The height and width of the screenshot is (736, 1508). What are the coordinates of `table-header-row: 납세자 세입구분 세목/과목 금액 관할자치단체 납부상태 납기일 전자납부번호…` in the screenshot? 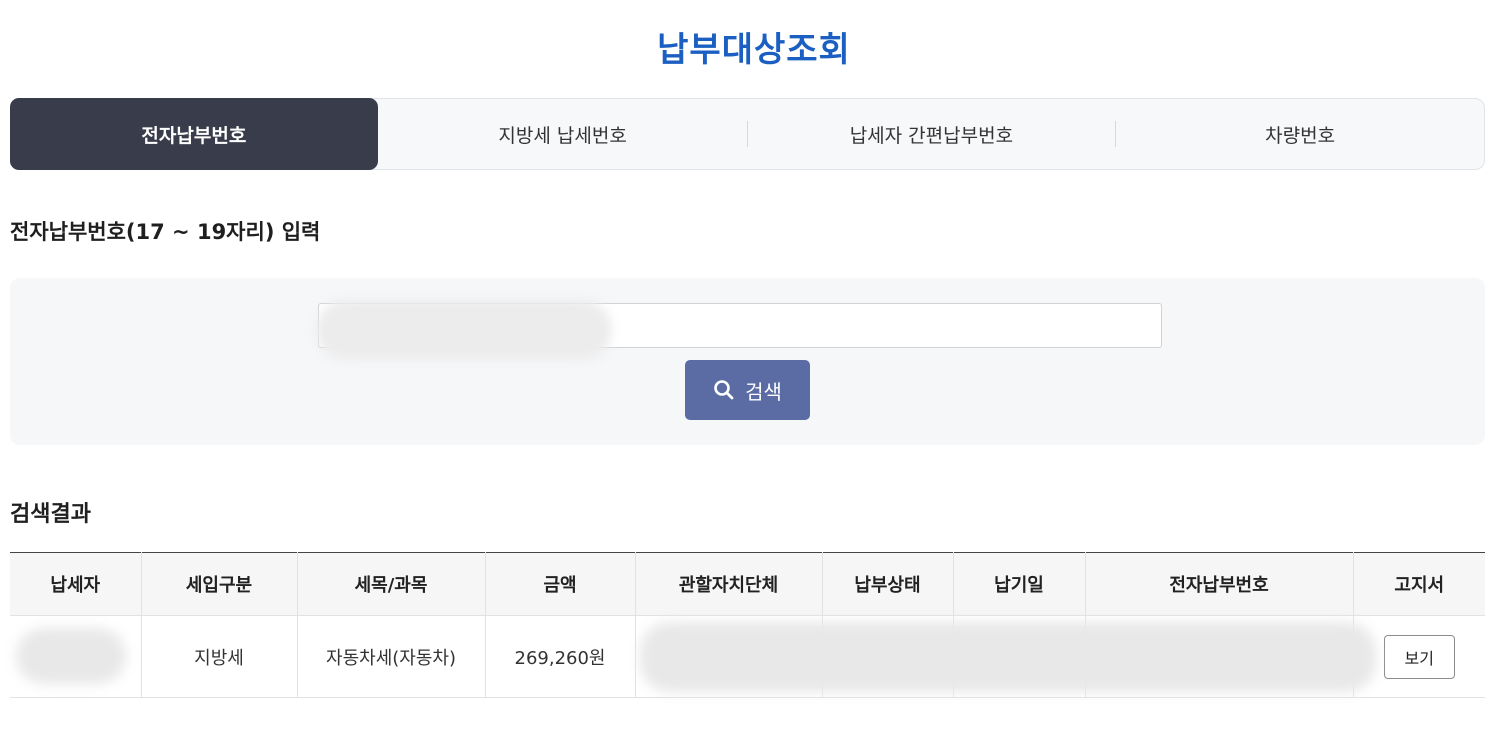 It's located at (747, 584).